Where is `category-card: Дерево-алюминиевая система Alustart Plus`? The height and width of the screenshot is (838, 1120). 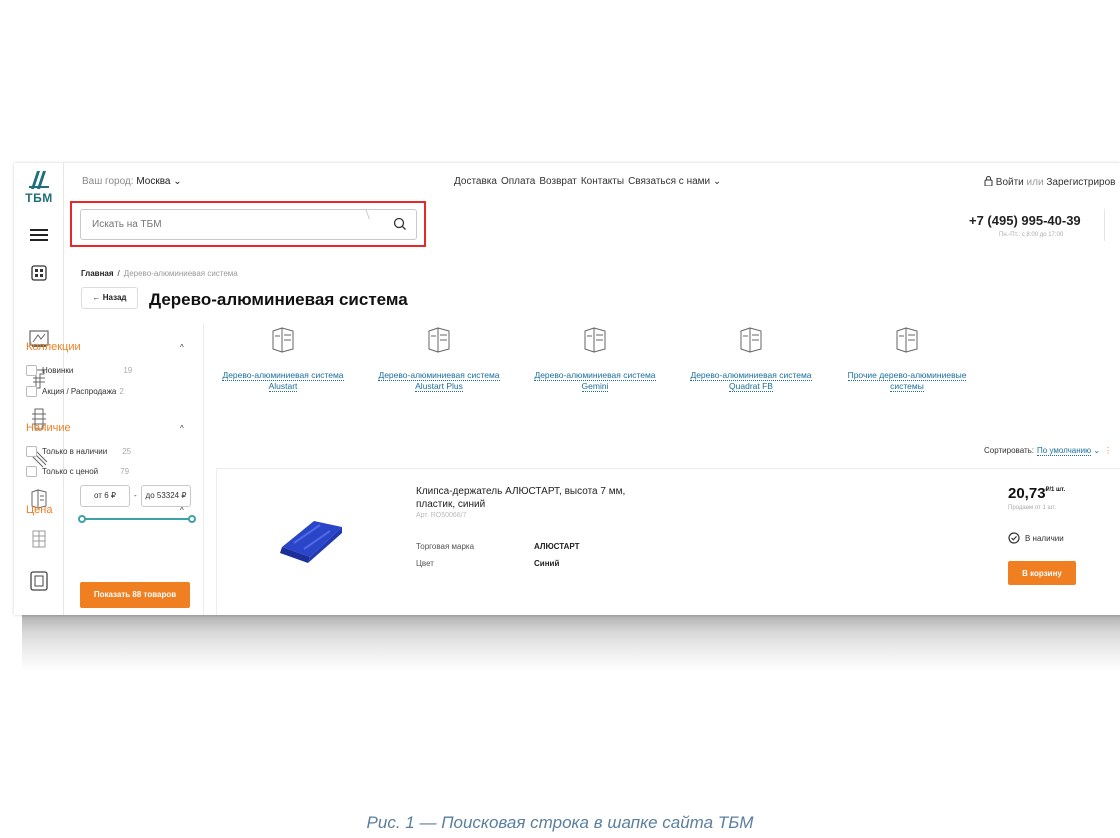
category-card: Дерево-алюминиевая система Alustart Plus is located at coordinates (439, 359).